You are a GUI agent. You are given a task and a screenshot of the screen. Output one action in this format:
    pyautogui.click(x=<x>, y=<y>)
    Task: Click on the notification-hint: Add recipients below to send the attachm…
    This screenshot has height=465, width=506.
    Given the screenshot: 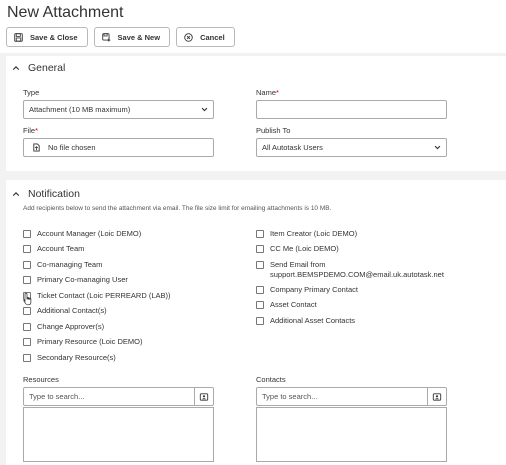 What is the action you would take?
    pyautogui.click(x=177, y=208)
    